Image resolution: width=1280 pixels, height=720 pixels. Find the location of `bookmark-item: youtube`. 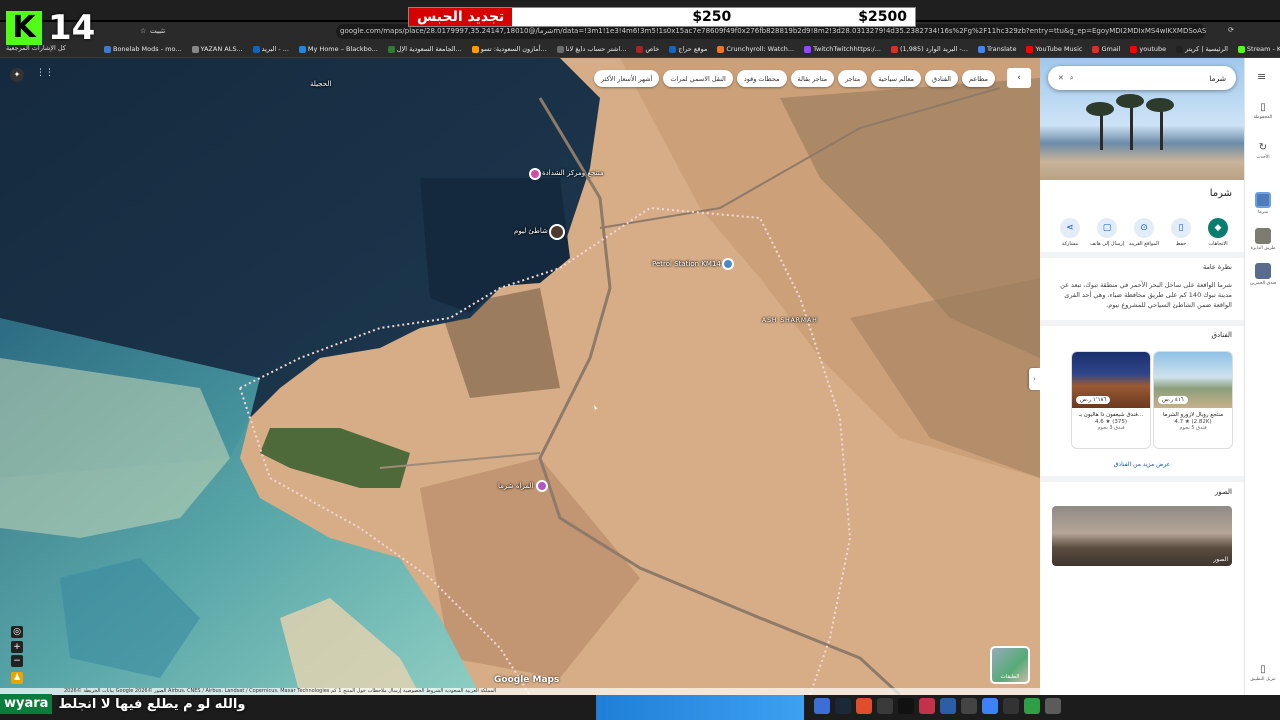

bookmark-item: youtube is located at coordinates (1148, 49).